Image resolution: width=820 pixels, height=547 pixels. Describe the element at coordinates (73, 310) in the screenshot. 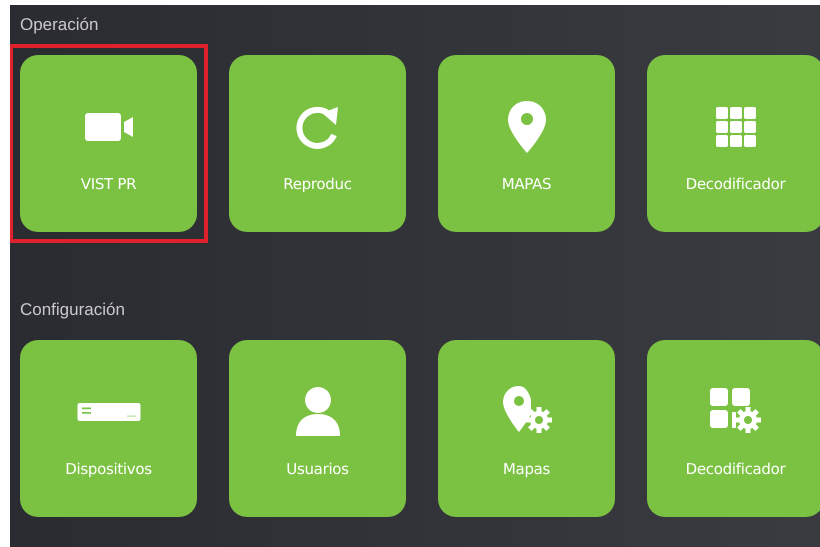

I see `section-title: Configuración` at that location.